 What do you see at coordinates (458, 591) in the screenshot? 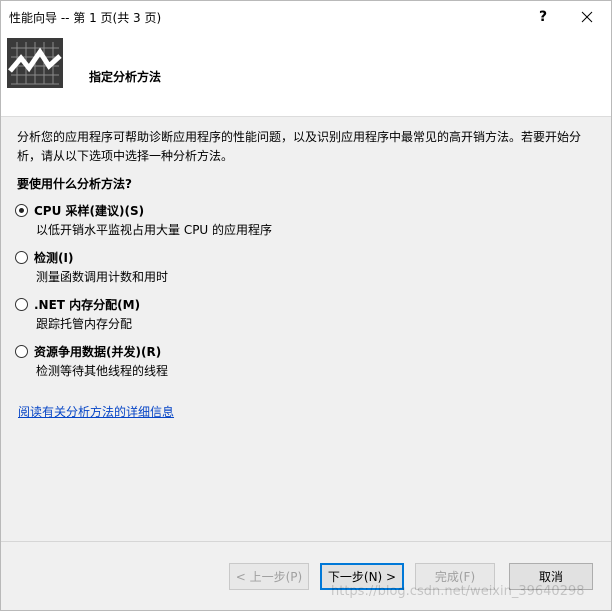
I see `watermark-text: https://blog.csdn.net/weixin_39640298` at bounding box center [458, 591].